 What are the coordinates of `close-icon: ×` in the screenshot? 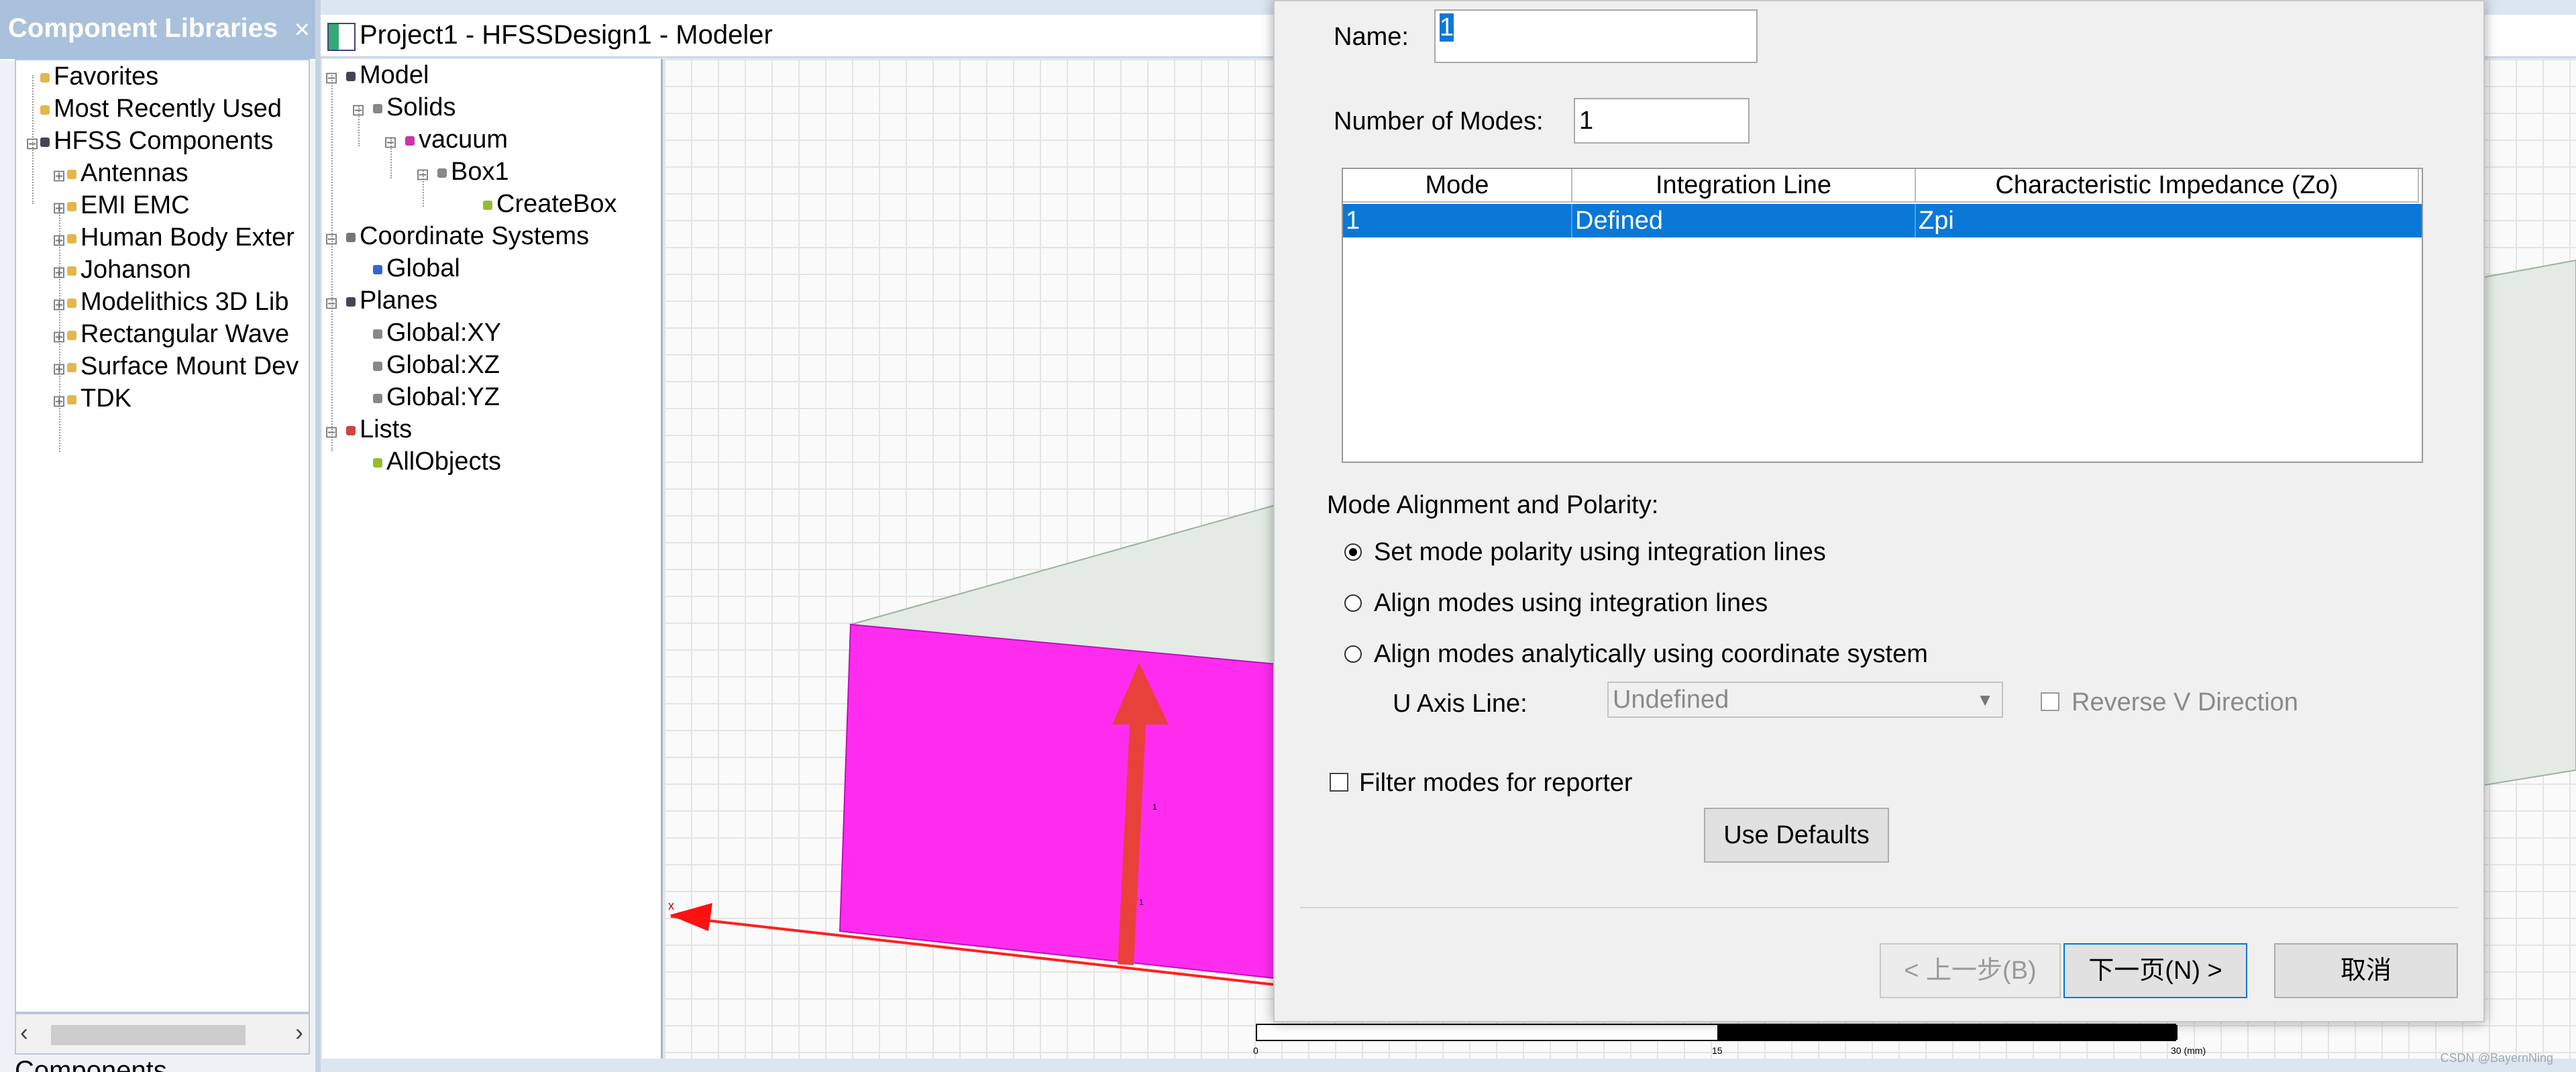 It's located at (302, 30).